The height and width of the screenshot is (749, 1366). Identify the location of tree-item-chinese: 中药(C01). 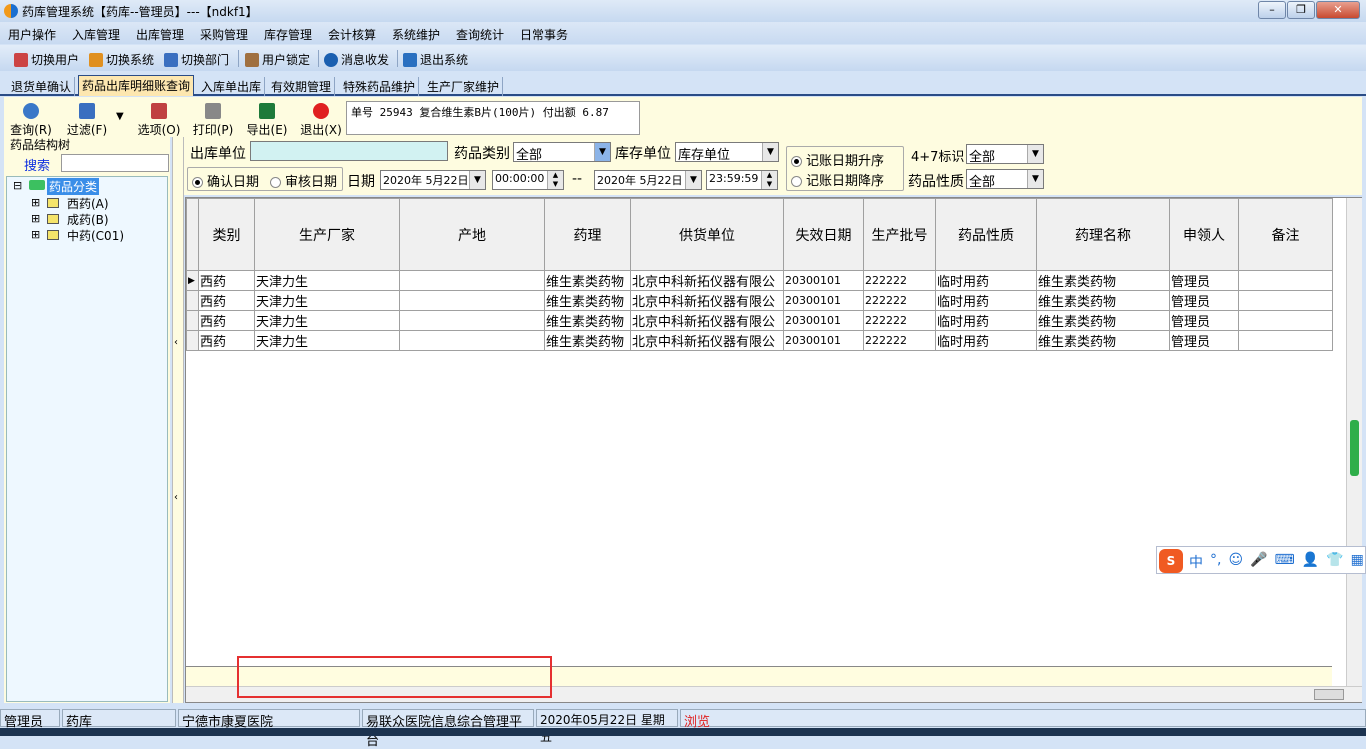
(95, 235).